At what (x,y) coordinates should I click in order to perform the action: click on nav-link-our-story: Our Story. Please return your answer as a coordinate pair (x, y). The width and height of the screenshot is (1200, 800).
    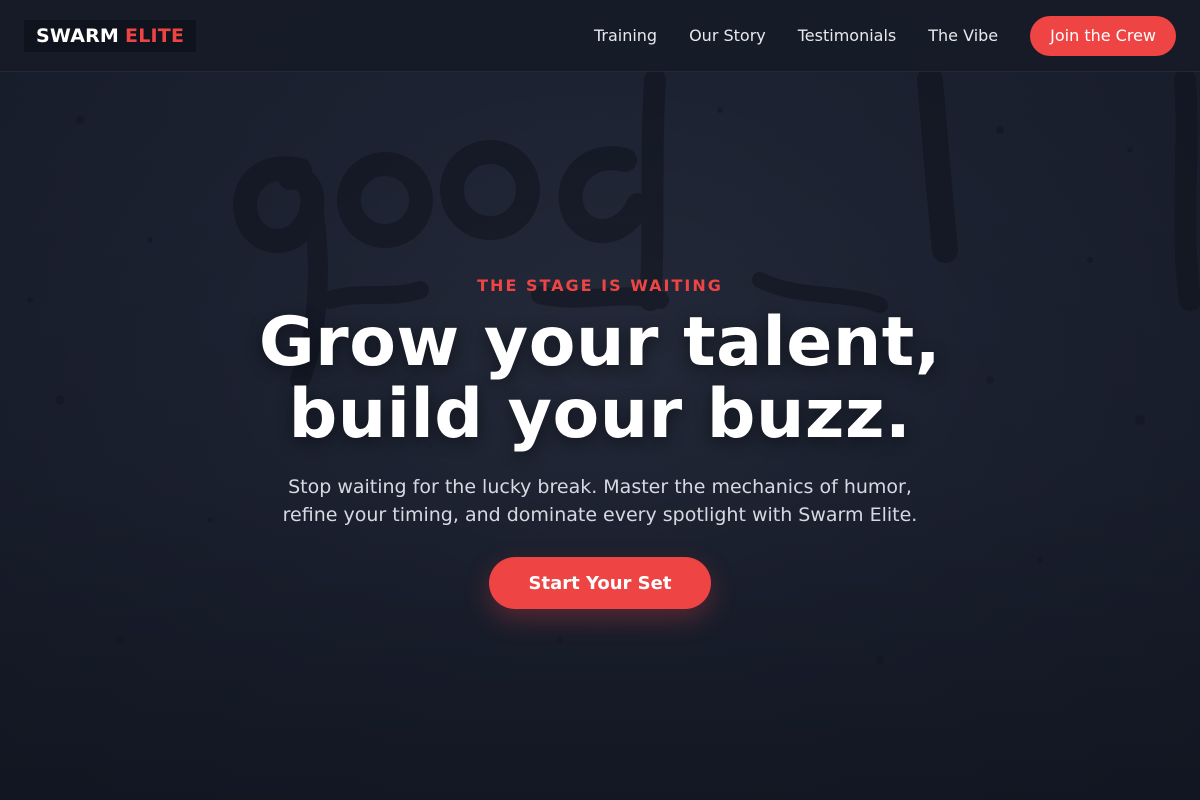
    Looking at the image, I should click on (727, 35).